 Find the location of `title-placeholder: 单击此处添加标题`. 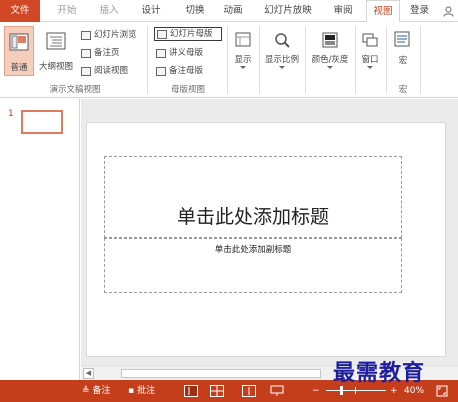

title-placeholder: 单击此处添加标题 is located at coordinates (253, 197).